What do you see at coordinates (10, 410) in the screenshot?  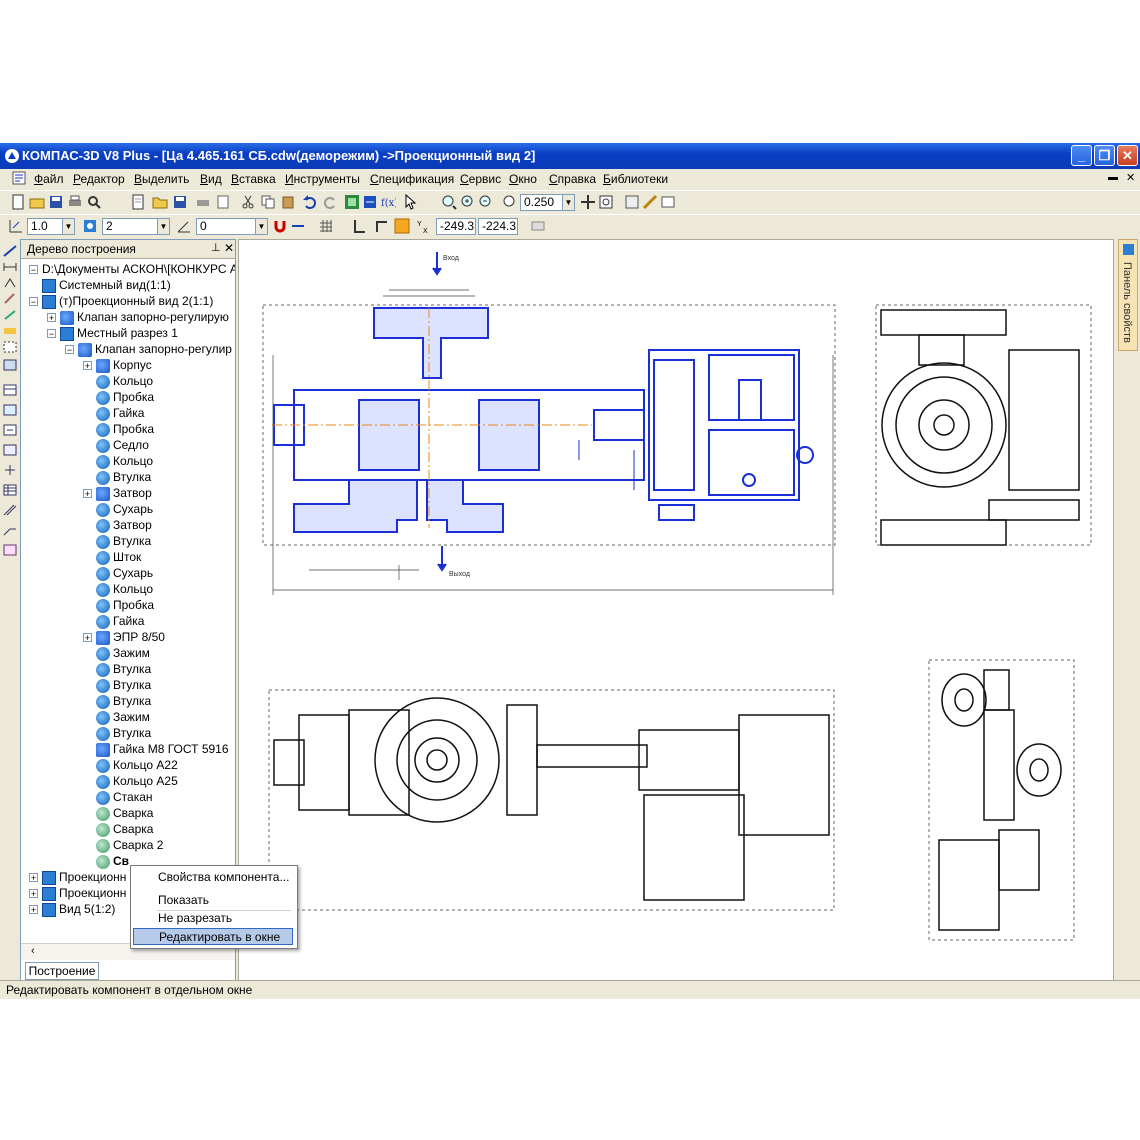 I see `reports-icon` at bounding box center [10, 410].